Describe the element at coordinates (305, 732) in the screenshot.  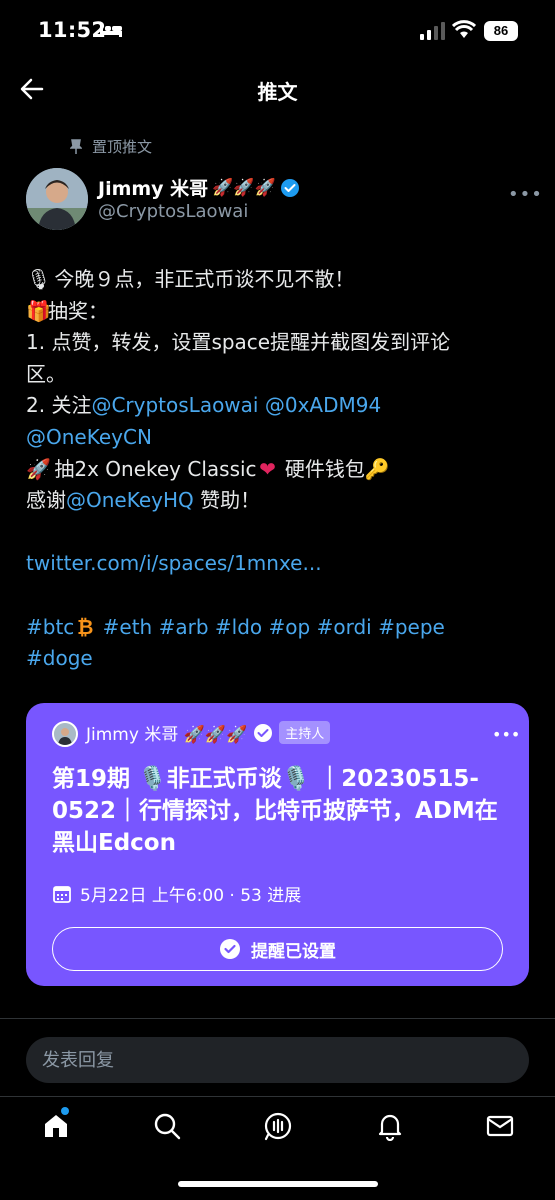
I see `host-badge: 主持人` at that location.